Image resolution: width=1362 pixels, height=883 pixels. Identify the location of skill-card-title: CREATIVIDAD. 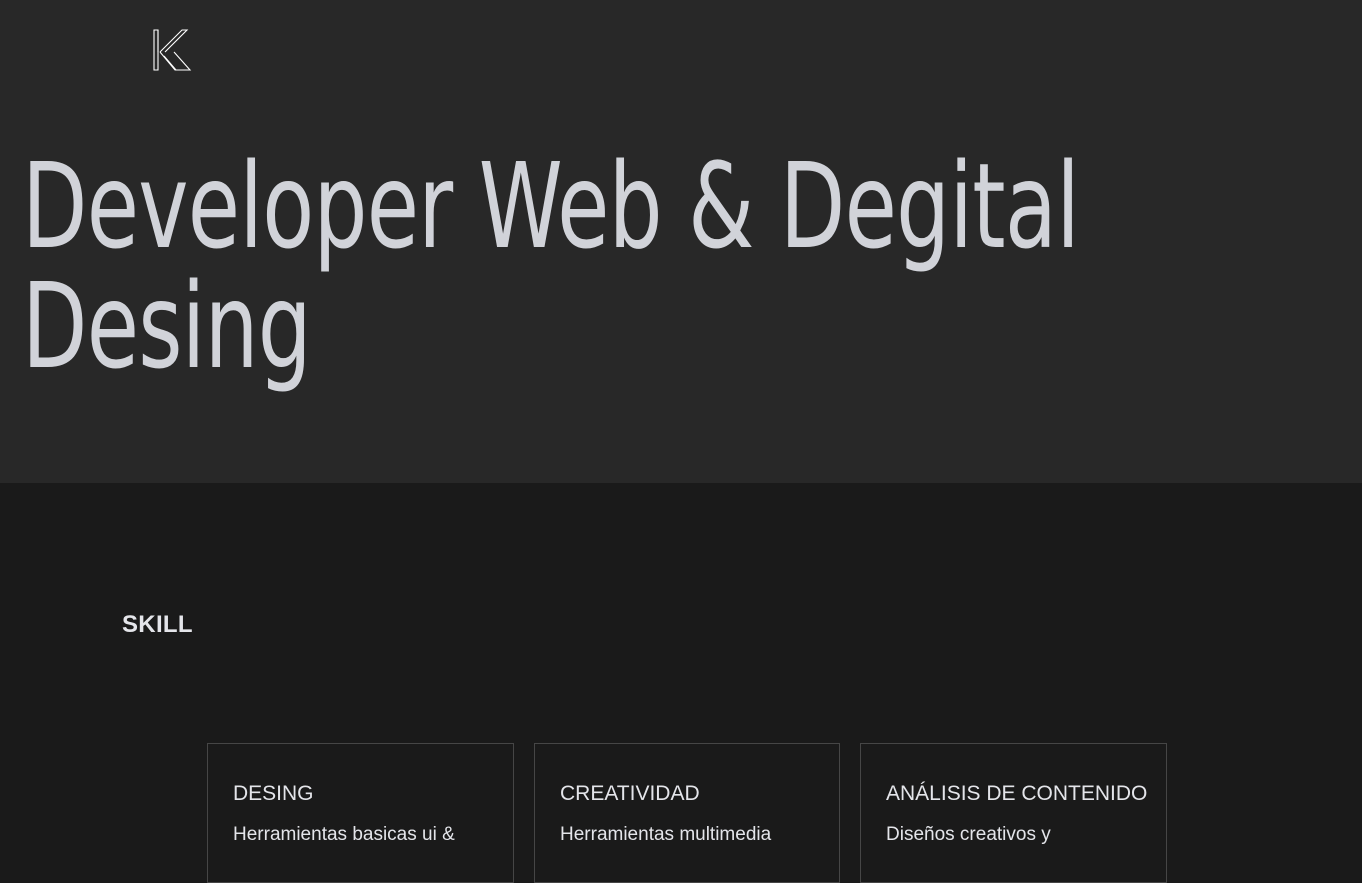
(630, 793).